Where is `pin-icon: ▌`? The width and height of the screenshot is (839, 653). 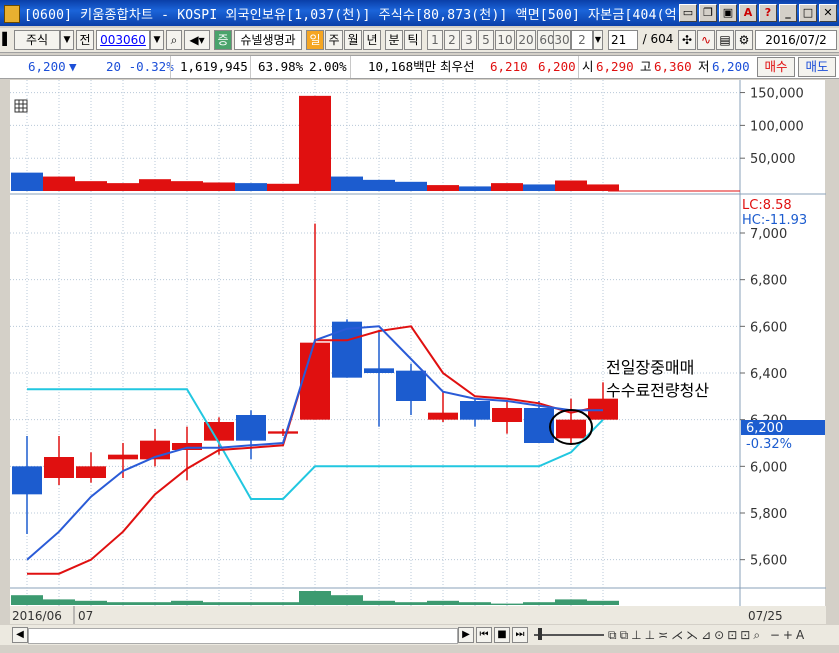
pin-icon: ▌ is located at coordinates (7, 40).